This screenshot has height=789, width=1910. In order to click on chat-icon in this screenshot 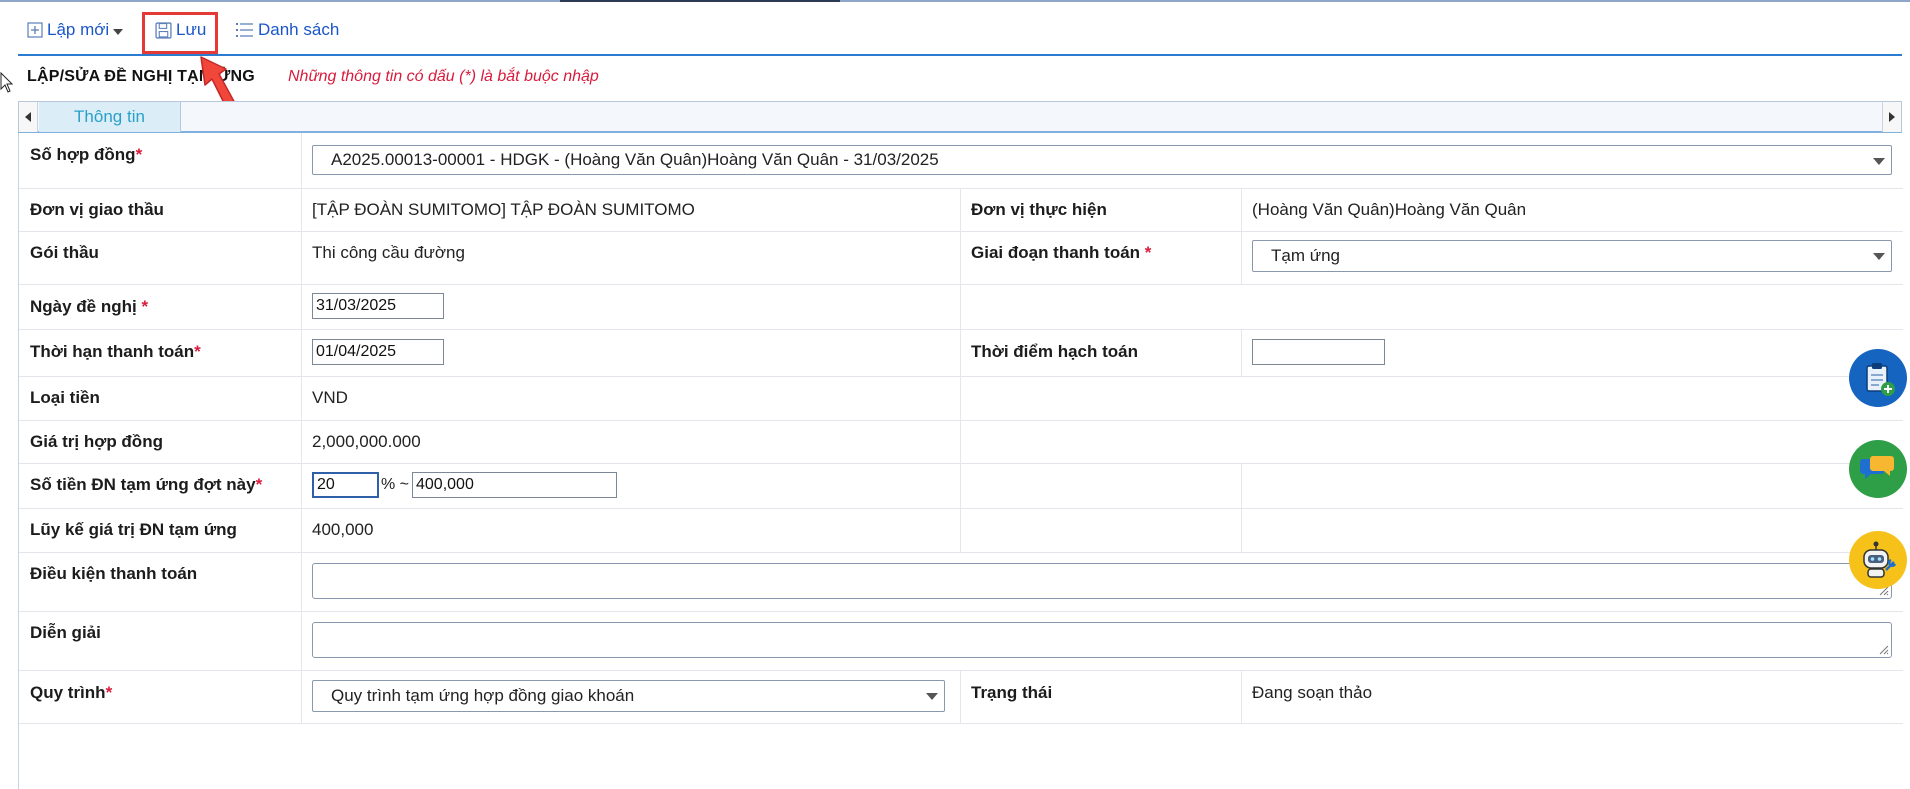, I will do `click(1877, 467)`.